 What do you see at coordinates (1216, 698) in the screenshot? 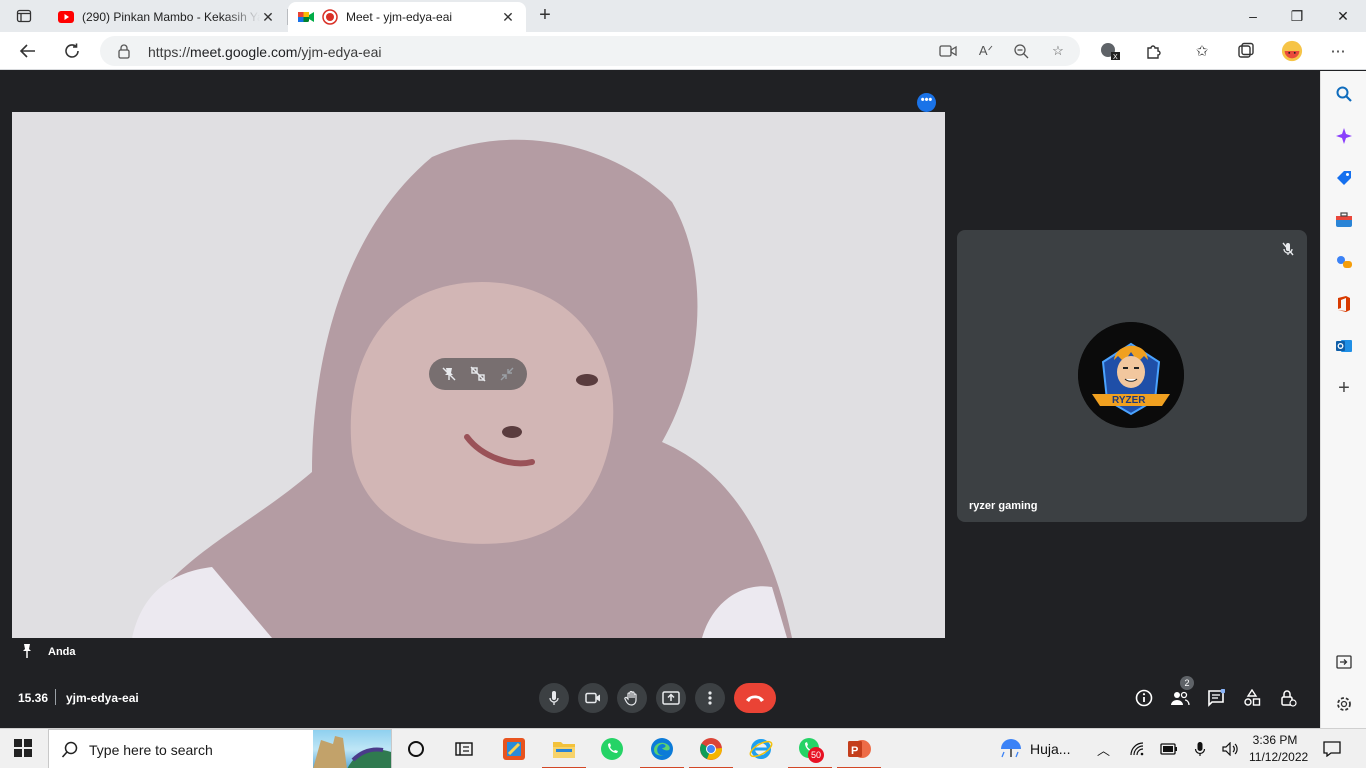
I see `chat-button` at bounding box center [1216, 698].